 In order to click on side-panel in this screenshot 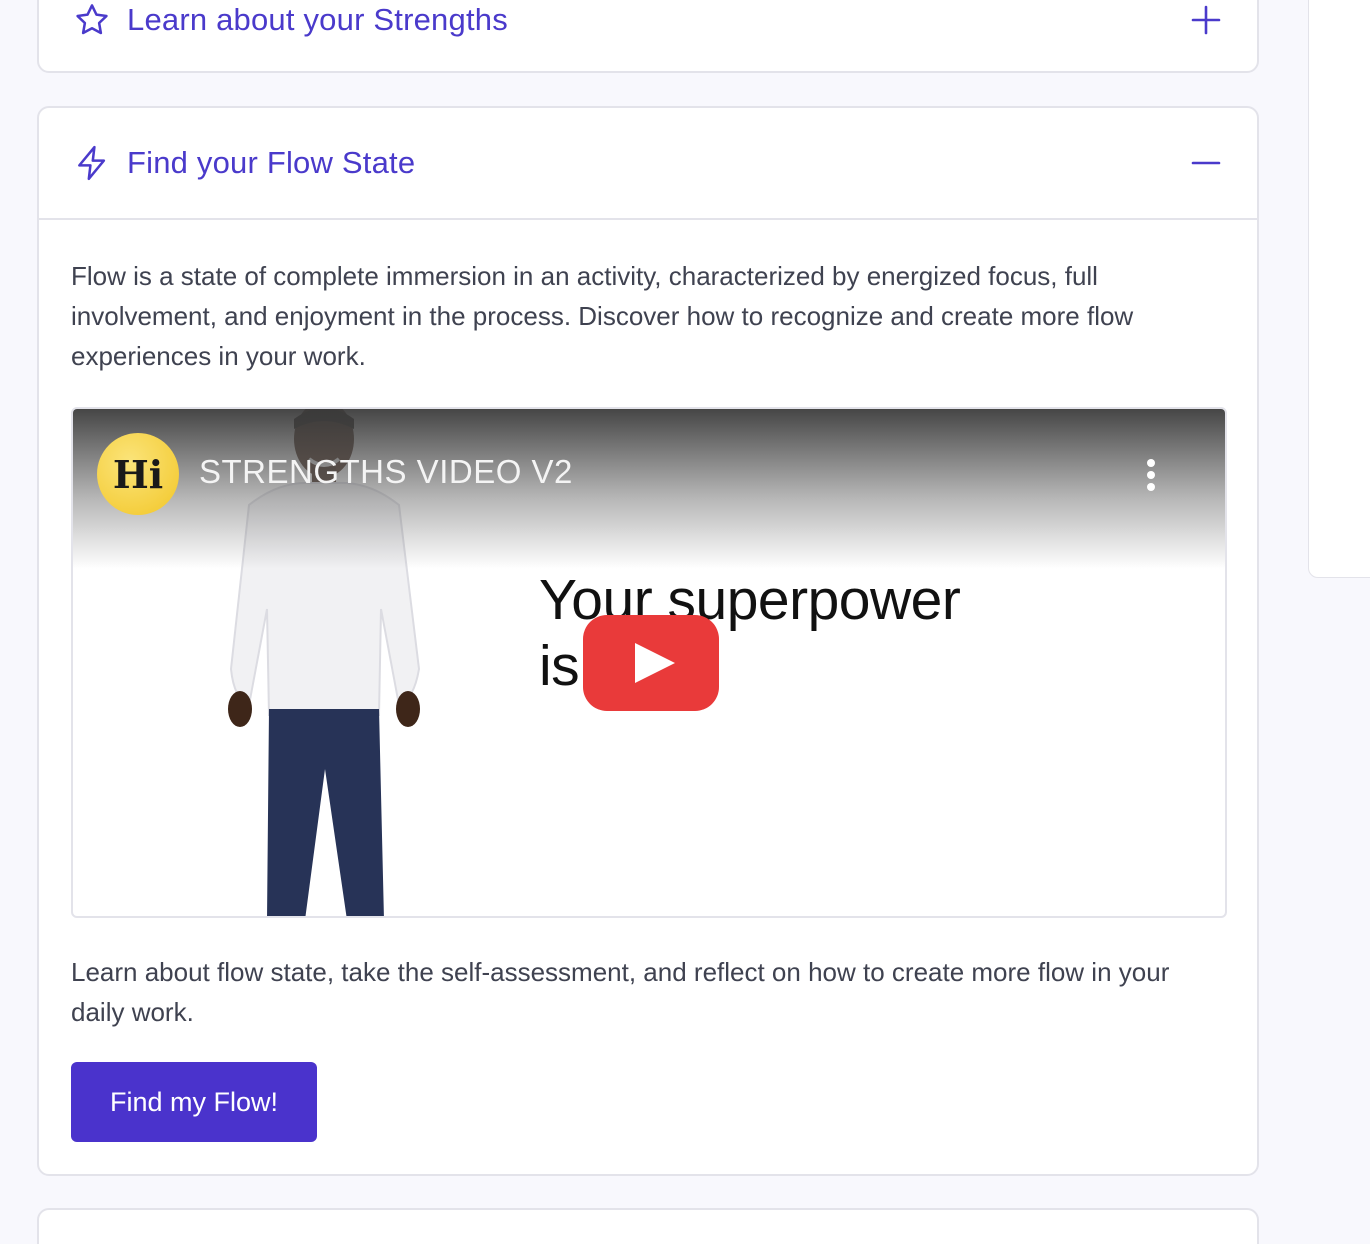, I will do `click(1339, 289)`.